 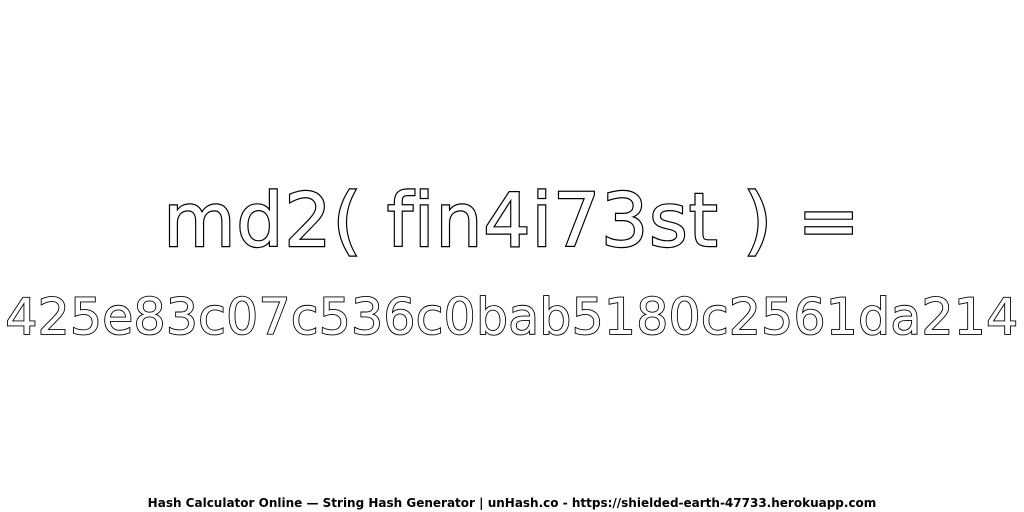 What do you see at coordinates (512, 317) in the screenshot?
I see `hash-digest-value: 425e83c07c536c0bab5180c2561da214` at bounding box center [512, 317].